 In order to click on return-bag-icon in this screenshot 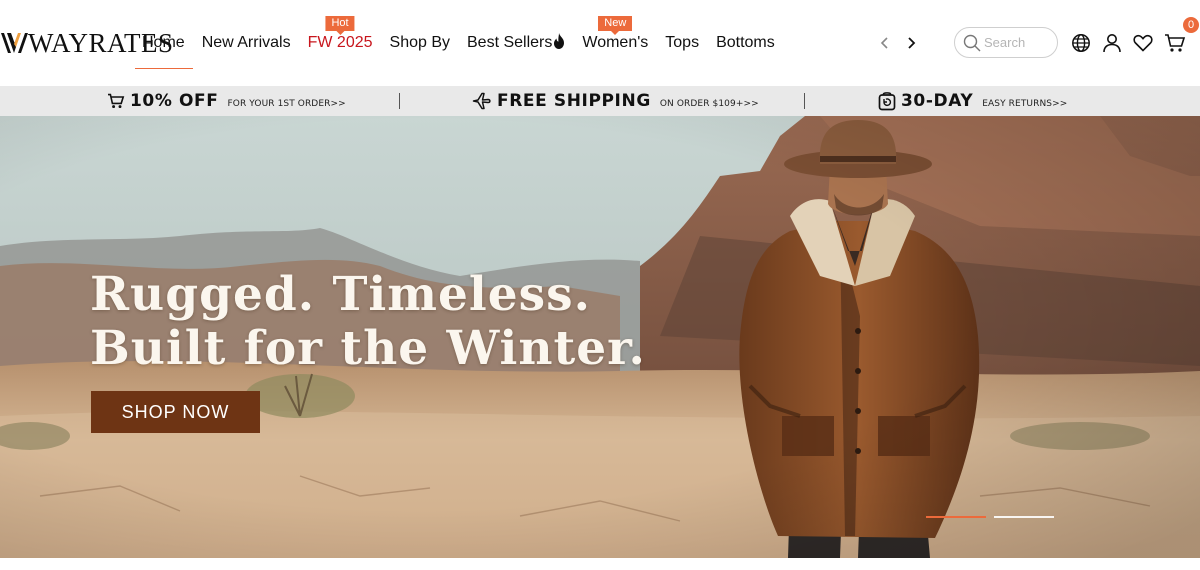, I will do `click(887, 101)`.